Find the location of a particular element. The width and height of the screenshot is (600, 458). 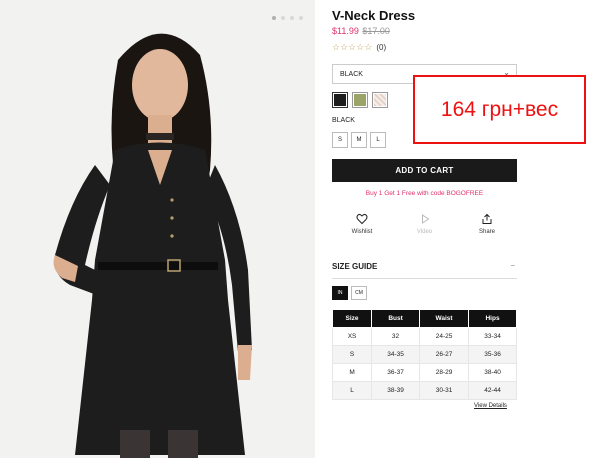

promo-text: Buy 1 Get 1 Free with code BOGOFREE is located at coordinates (424, 193).